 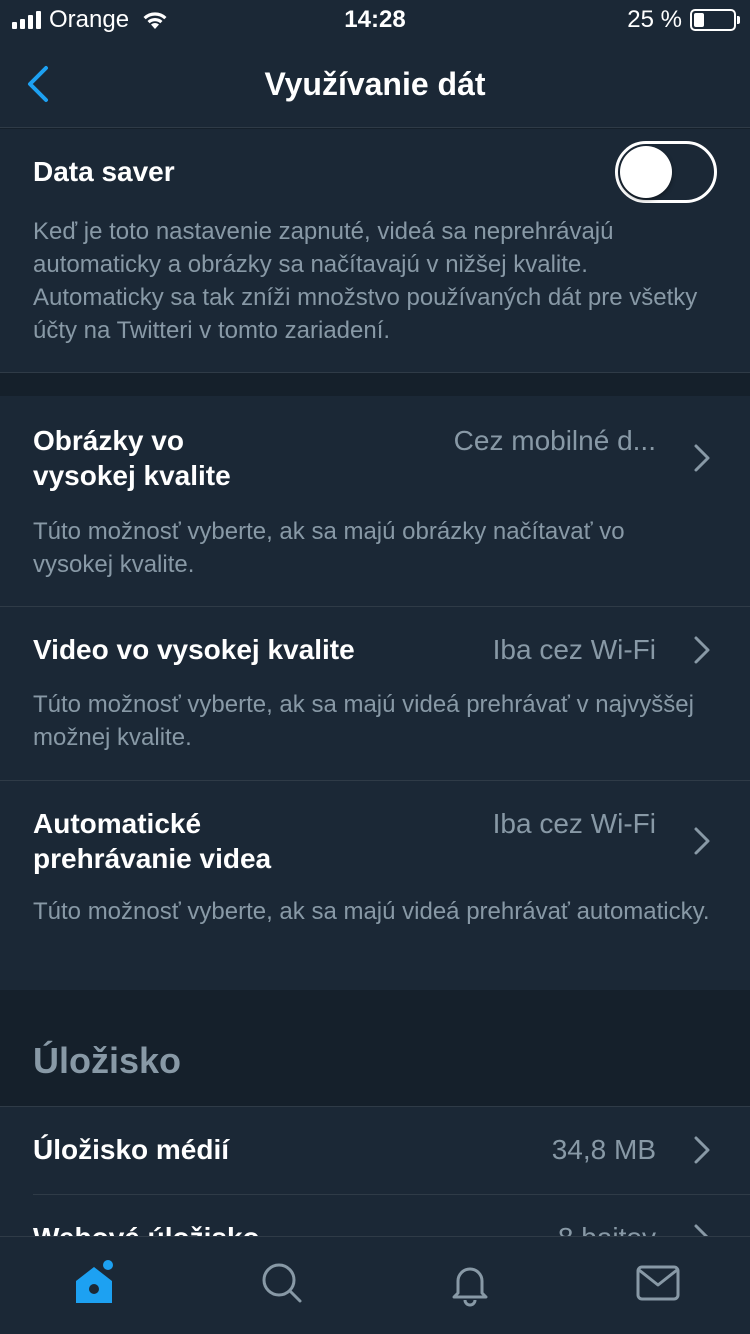 I want to click on status-bar: Orange 14:28 25 %, so click(x=375, y=21).